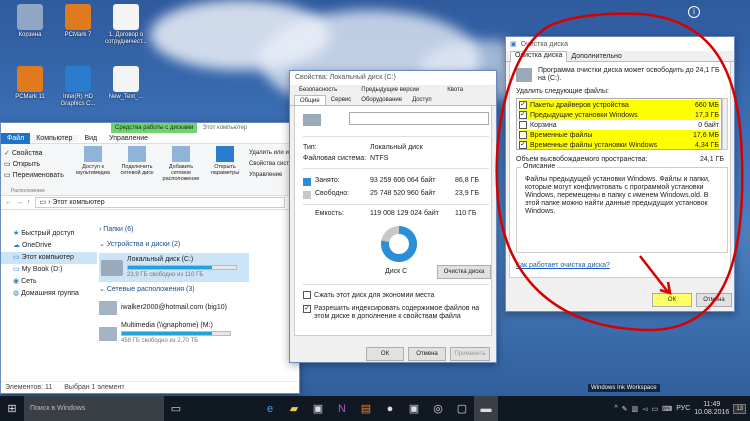  What do you see at coordinates (366, 408) in the screenshot?
I see `office-icon: ▤` at bounding box center [366, 408].